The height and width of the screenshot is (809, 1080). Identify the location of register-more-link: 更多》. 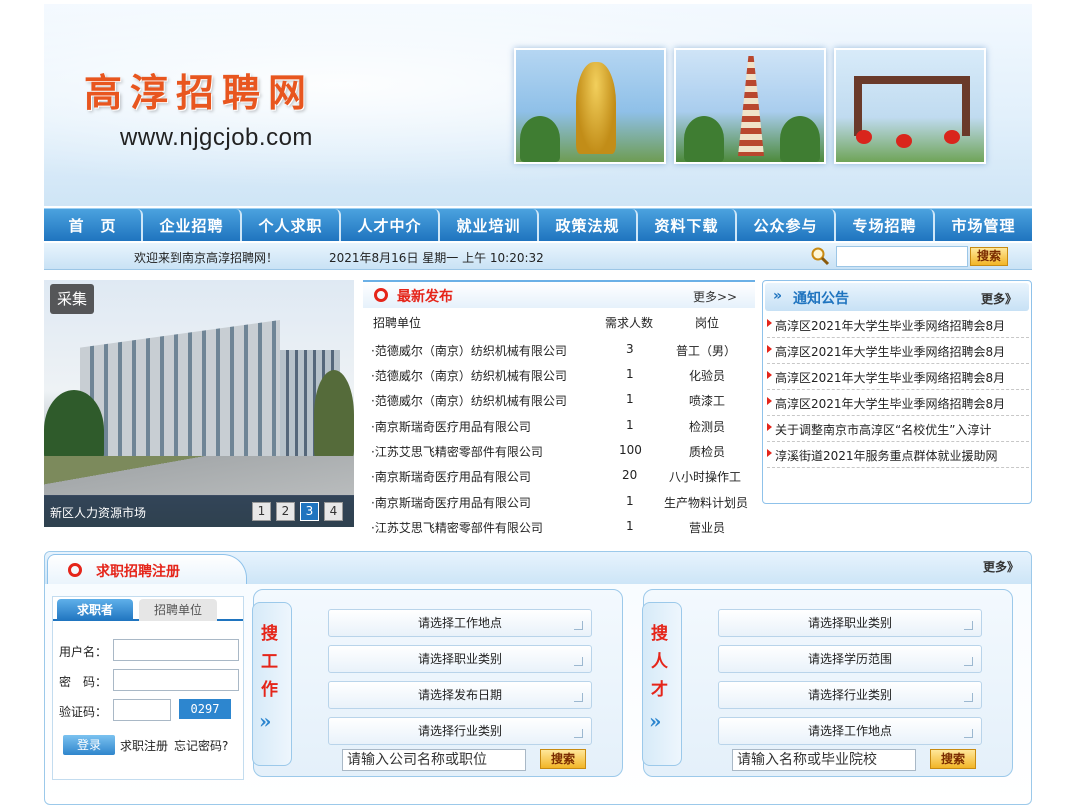
(1001, 566).